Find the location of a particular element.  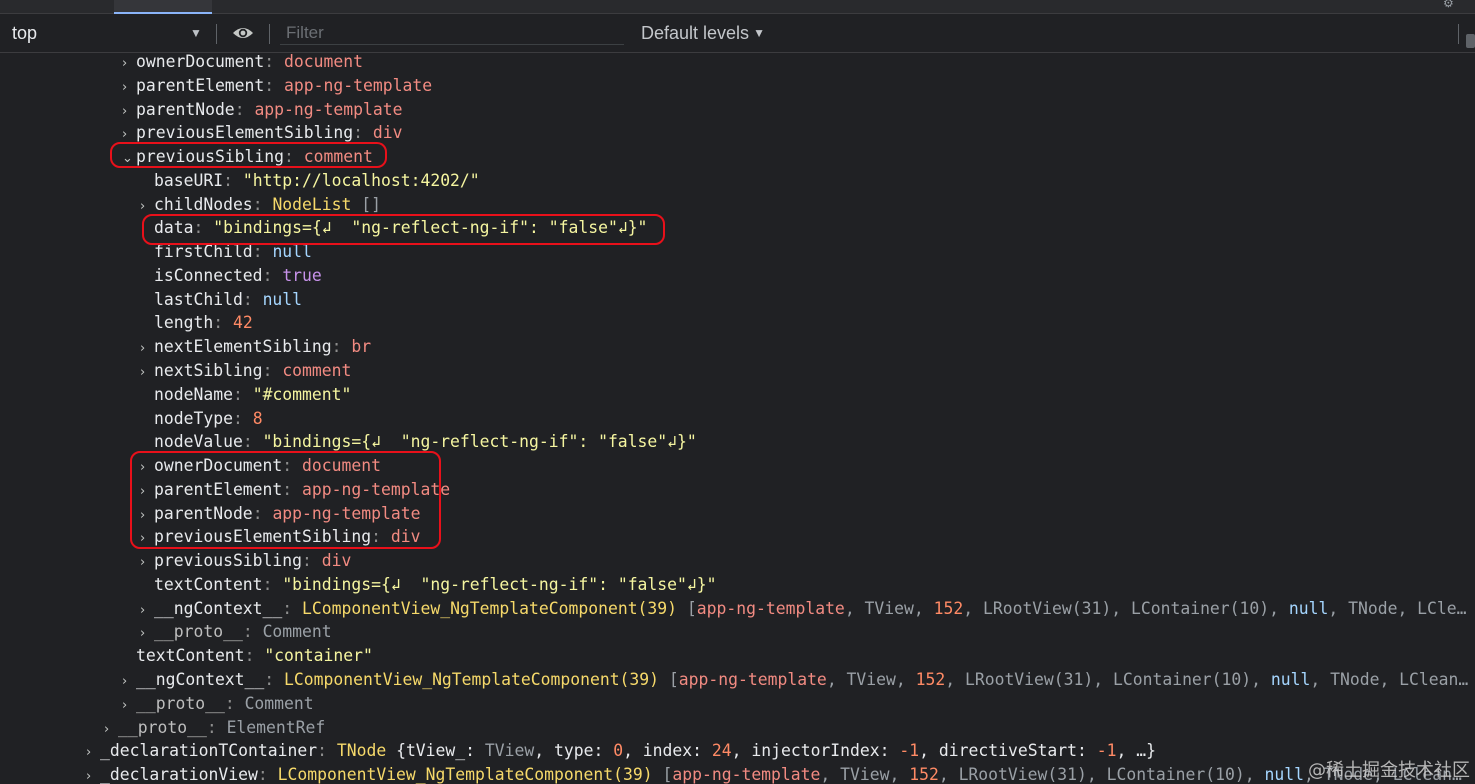

property-key: previousElementSibling is located at coordinates (263, 537).